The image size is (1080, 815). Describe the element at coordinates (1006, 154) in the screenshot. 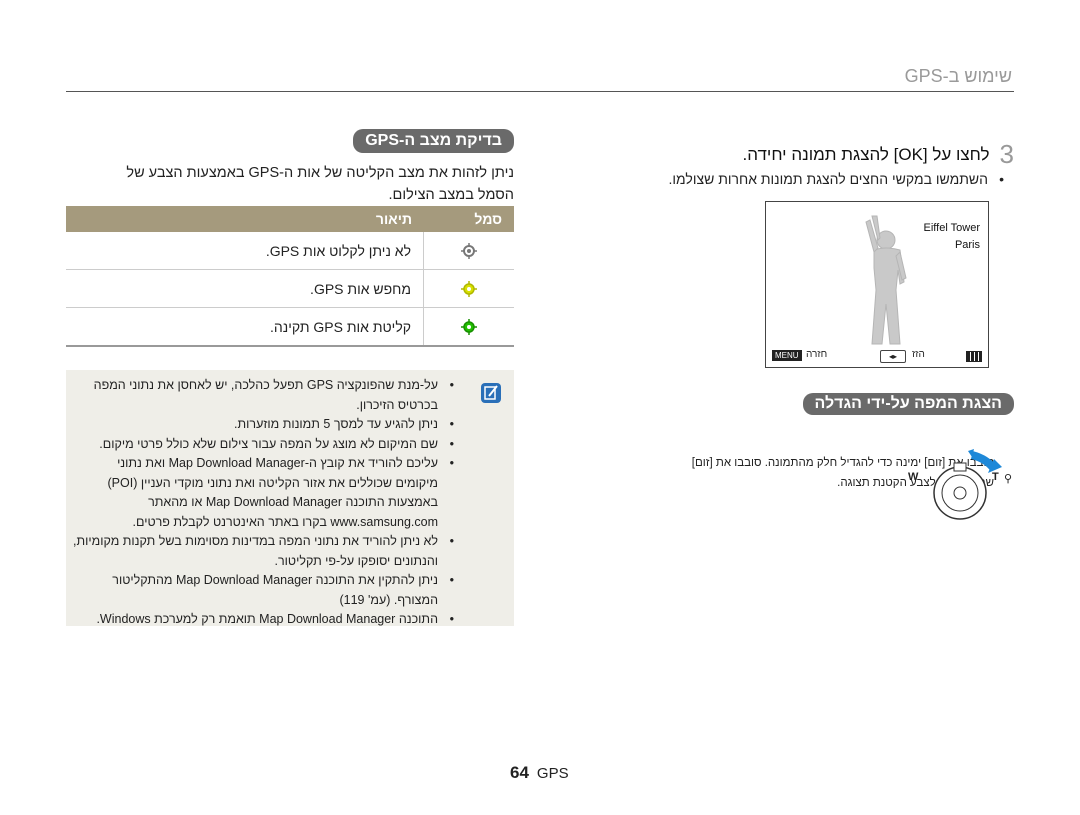

I see `step-number: 3` at that location.